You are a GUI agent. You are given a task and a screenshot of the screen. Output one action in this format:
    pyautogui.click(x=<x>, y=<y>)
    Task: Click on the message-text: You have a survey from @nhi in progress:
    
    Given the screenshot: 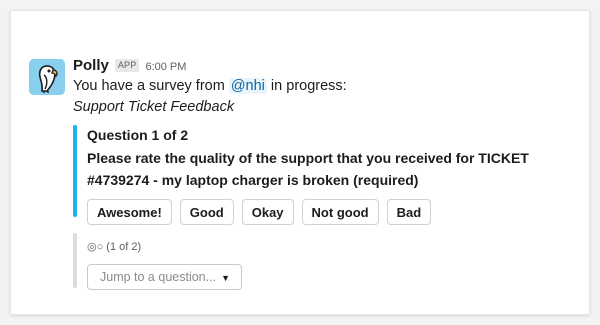 What is the action you would take?
    pyautogui.click(x=325, y=86)
    